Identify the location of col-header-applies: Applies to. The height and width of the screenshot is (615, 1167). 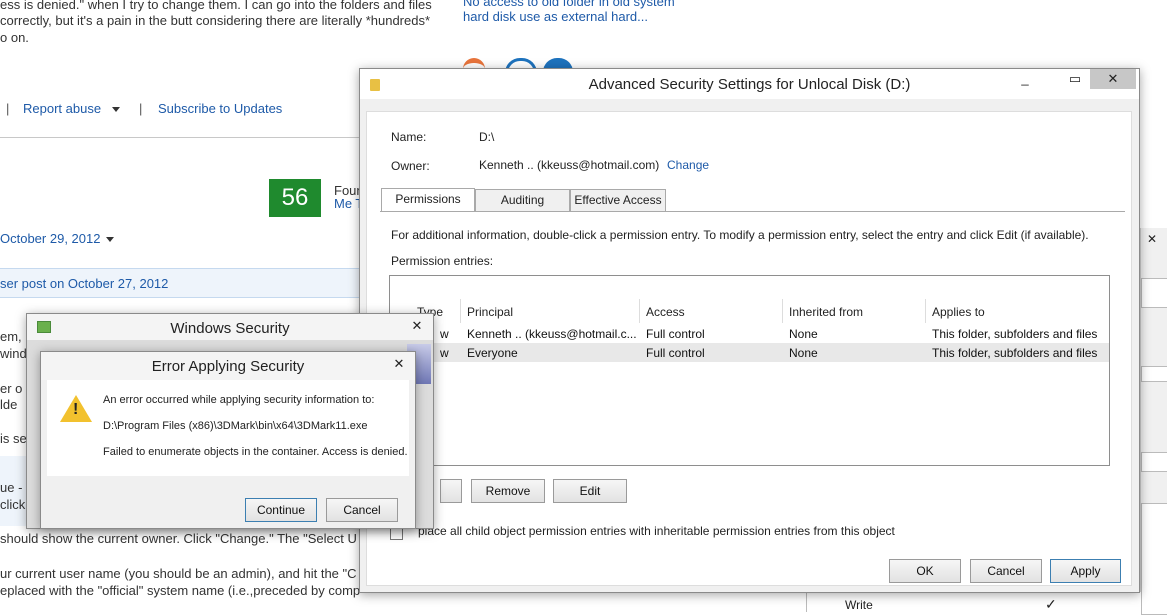
(958, 312).